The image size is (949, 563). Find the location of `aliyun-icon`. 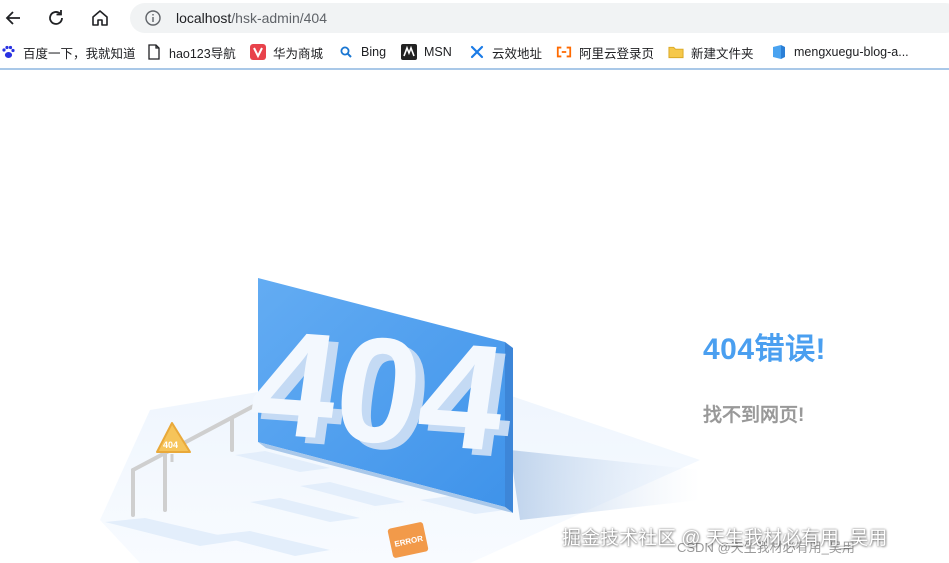

aliyun-icon is located at coordinates (564, 52).